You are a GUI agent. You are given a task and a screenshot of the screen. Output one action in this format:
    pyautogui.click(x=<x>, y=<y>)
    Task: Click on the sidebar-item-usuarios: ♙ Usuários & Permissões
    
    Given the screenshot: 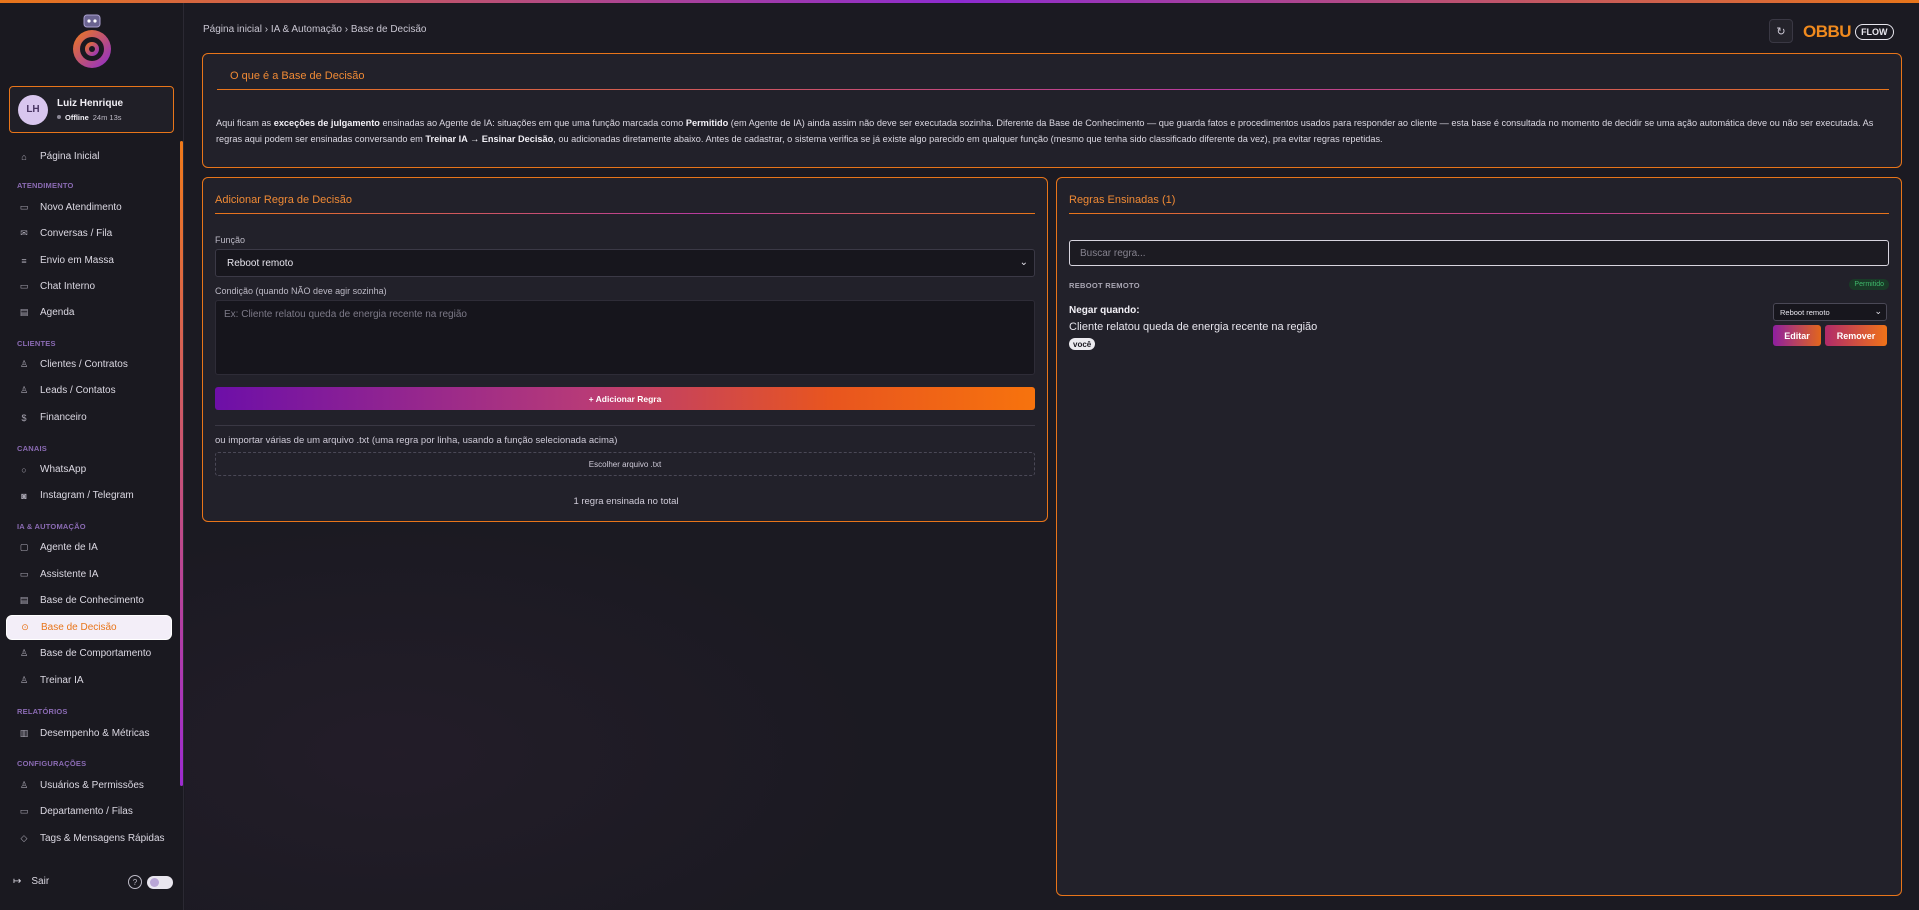 What is the action you would take?
    pyautogui.click(x=89, y=785)
    